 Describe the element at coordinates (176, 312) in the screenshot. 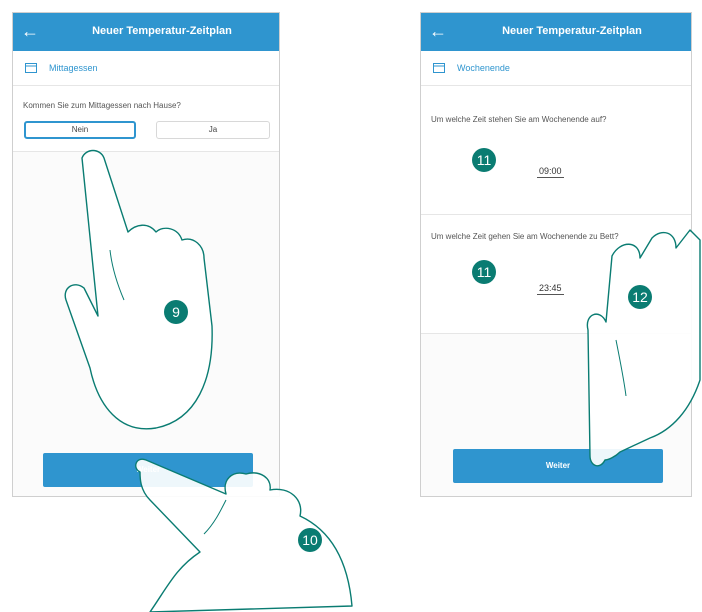

I see `callout-badge: 9` at that location.